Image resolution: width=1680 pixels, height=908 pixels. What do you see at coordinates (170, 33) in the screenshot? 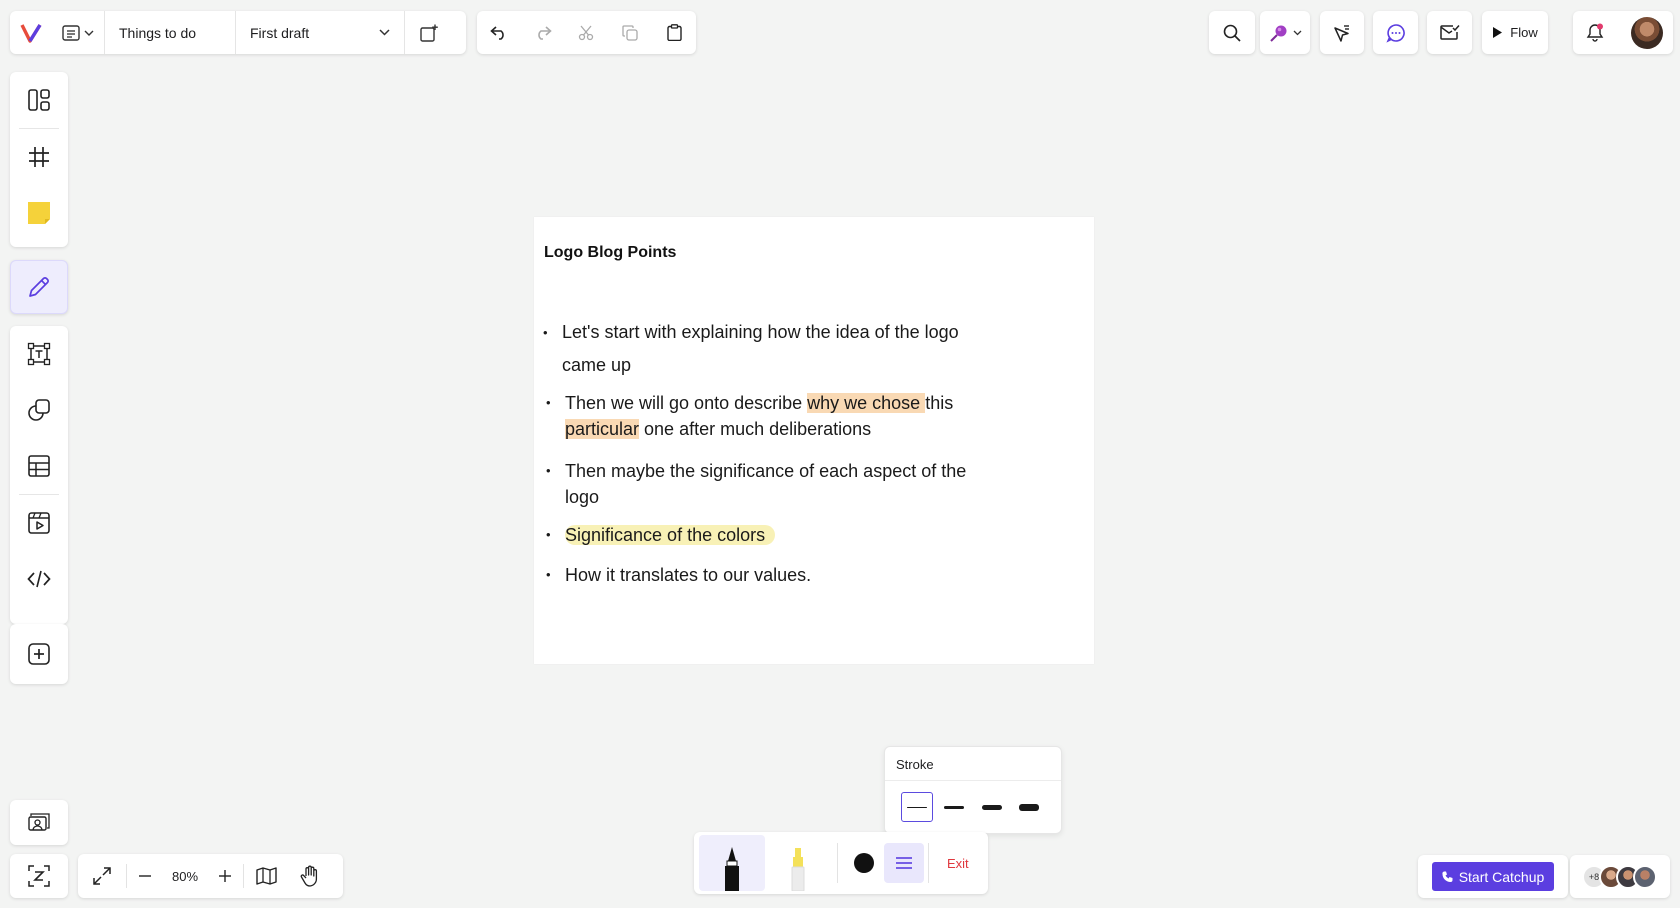
I see `document-name: Things to do` at bounding box center [170, 33].